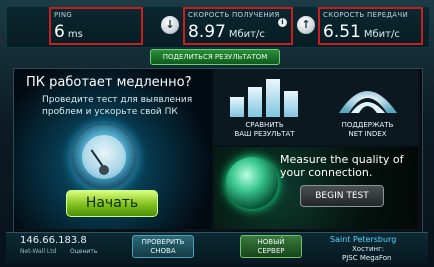 The image size is (434, 267). What do you see at coordinates (104, 157) in the screenshot?
I see `gauge-icon` at bounding box center [104, 157].